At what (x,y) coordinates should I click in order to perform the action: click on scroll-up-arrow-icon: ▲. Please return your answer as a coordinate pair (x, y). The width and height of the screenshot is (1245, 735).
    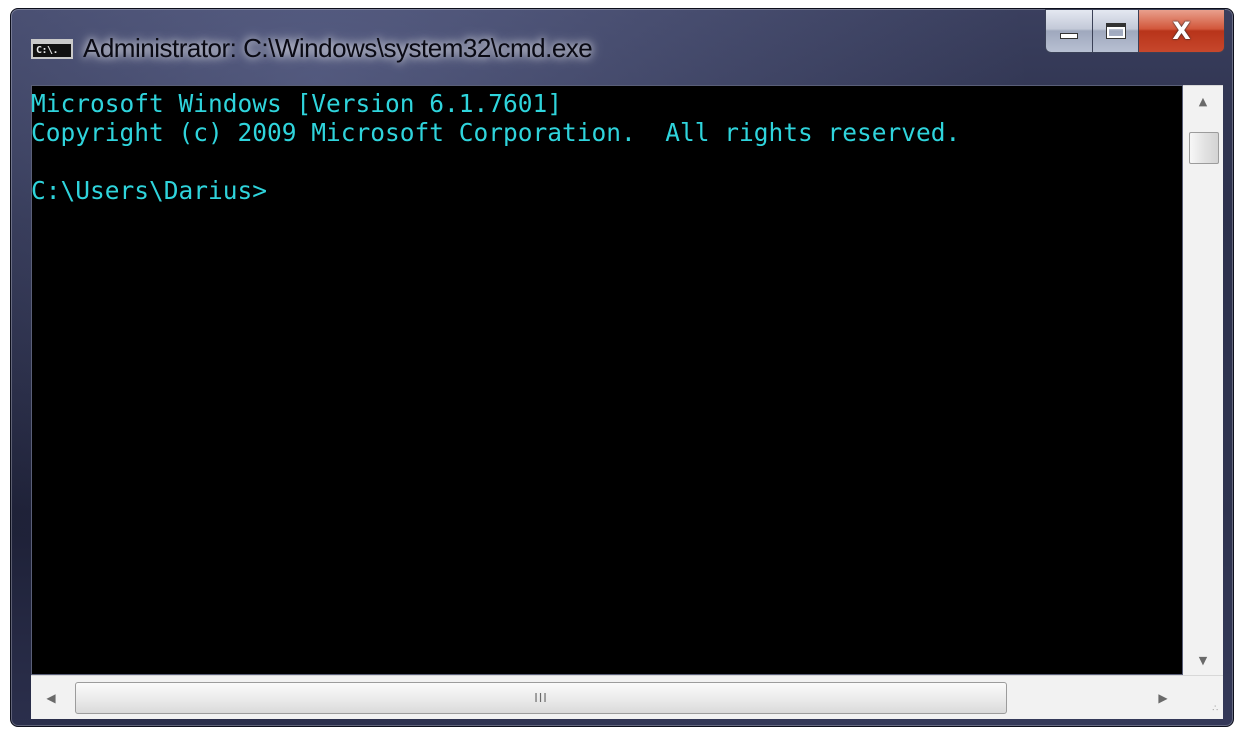
    Looking at the image, I should click on (1203, 101).